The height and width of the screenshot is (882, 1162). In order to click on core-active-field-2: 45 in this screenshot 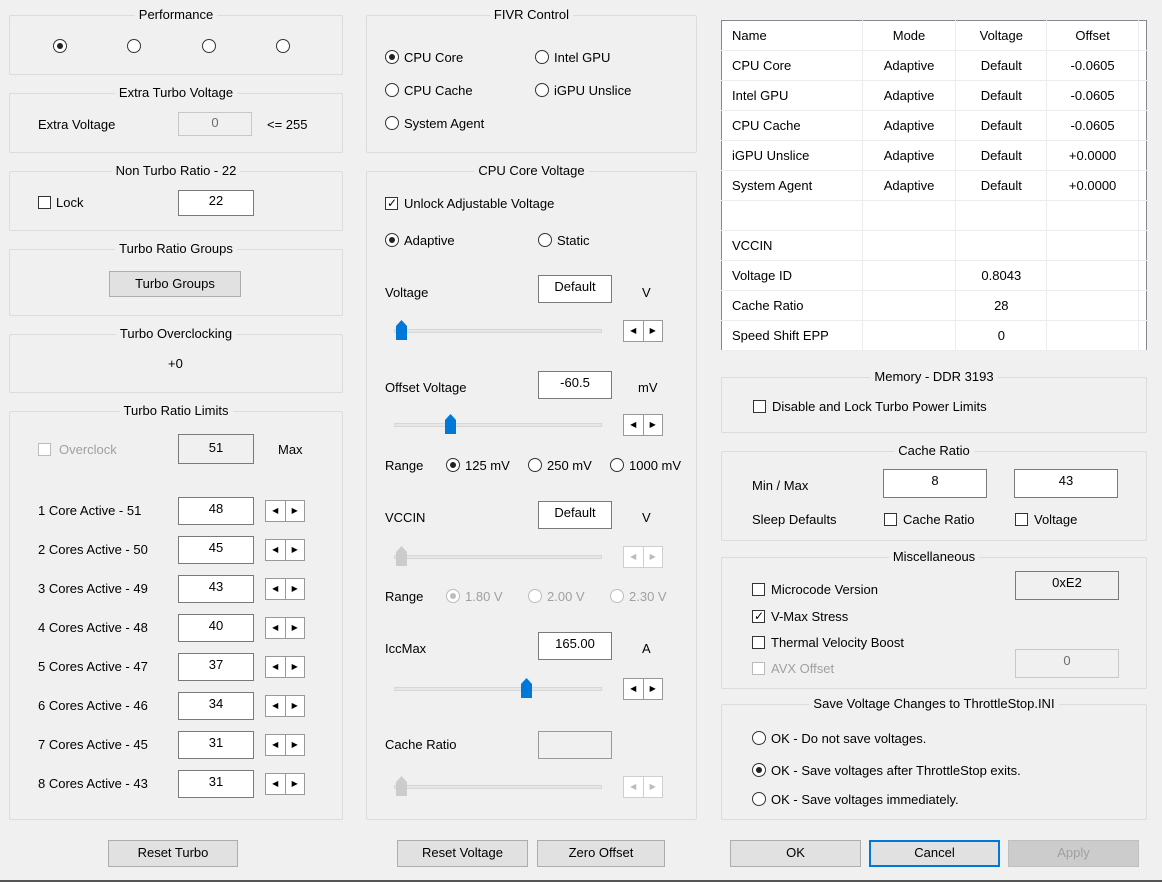, I will do `click(216, 550)`.